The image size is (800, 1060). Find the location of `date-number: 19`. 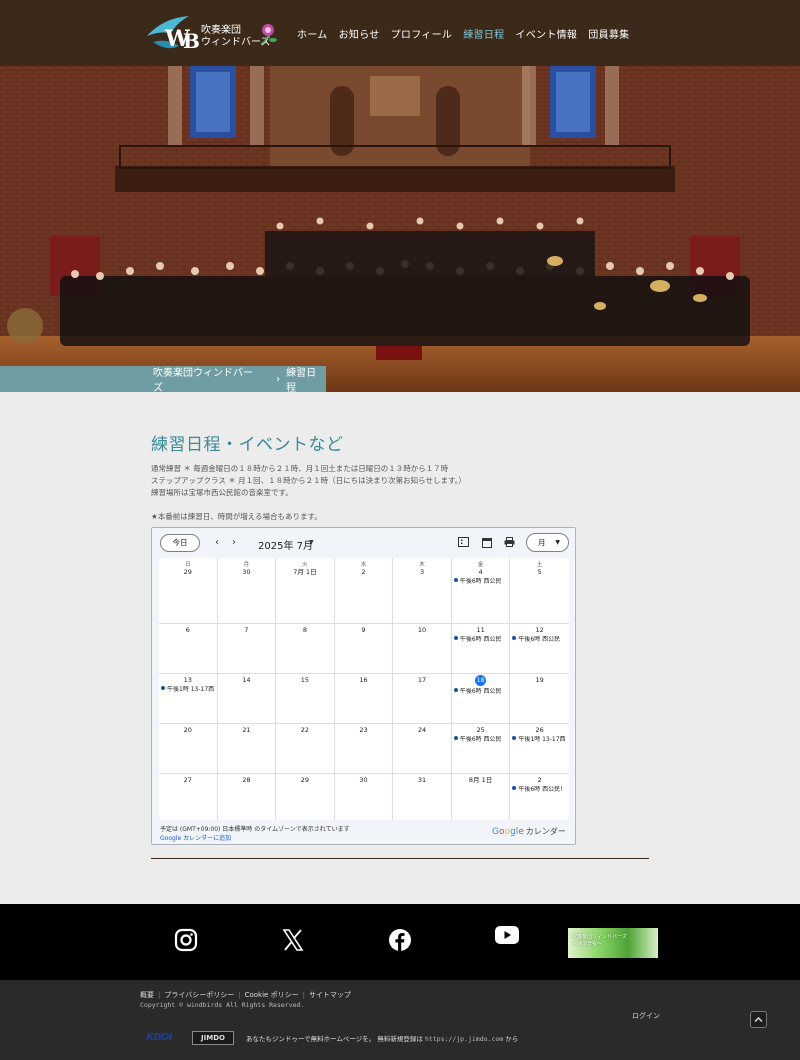

date-number: 19 is located at coordinates (539, 680).